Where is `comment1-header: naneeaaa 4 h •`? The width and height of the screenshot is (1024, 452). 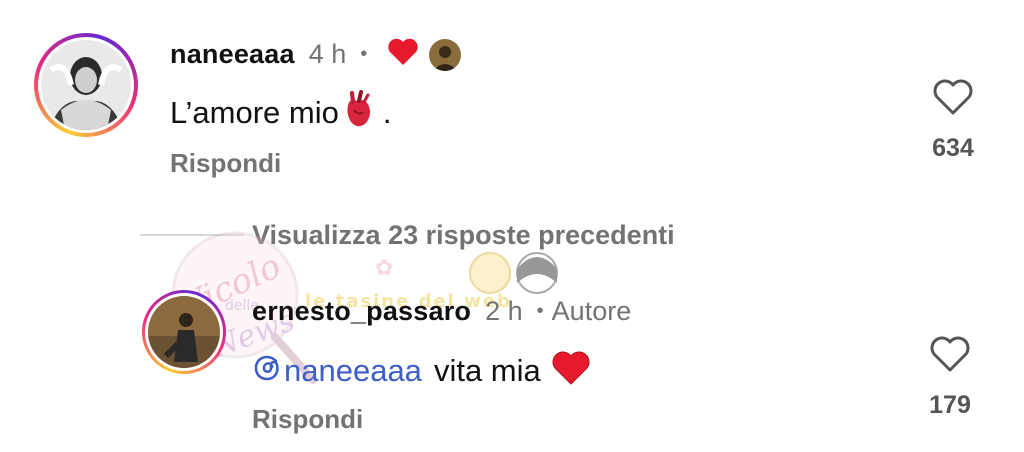 comment1-header: naneeaaa 4 h • is located at coordinates (316, 54).